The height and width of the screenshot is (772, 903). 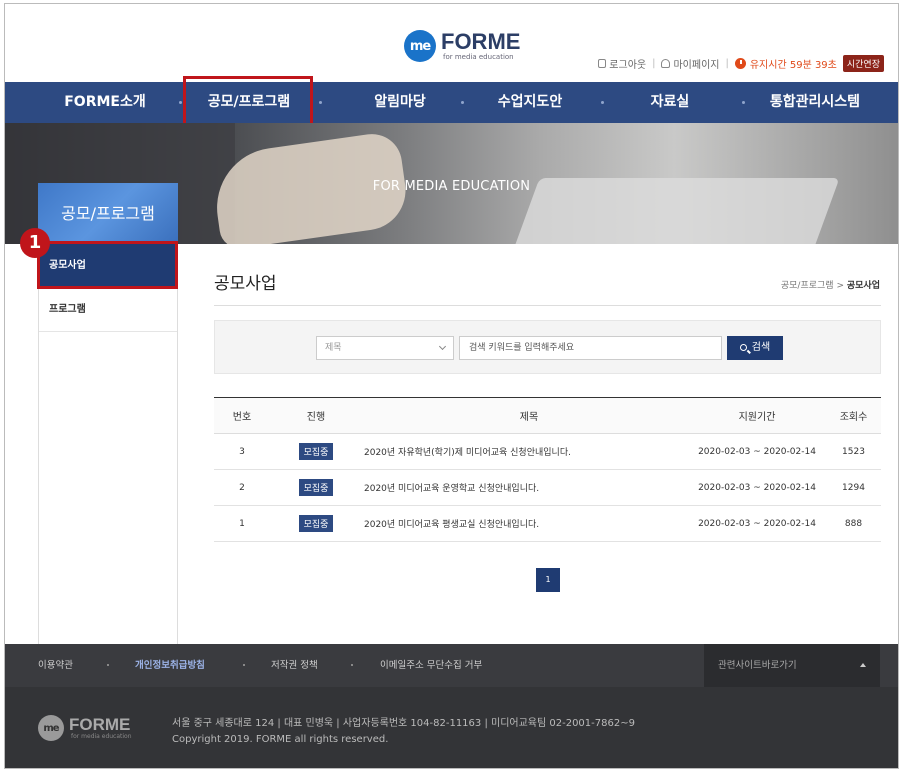 What do you see at coordinates (807, 286) in the screenshot?
I see `breadcrumb-parent: 공모/프로그램` at bounding box center [807, 286].